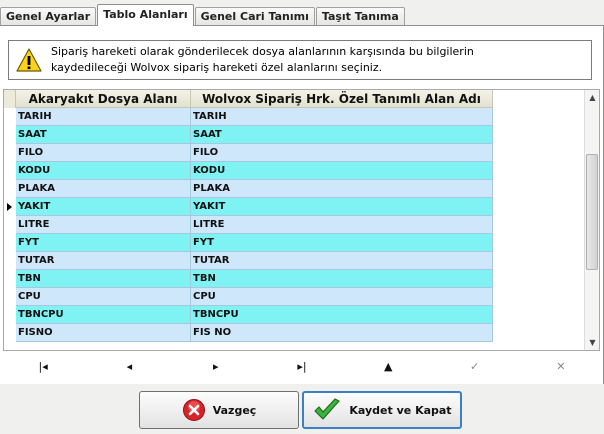  Describe the element at coordinates (103, 99) in the screenshot. I see `column-header-source: Akaryakıt Dosya Alanı` at that location.